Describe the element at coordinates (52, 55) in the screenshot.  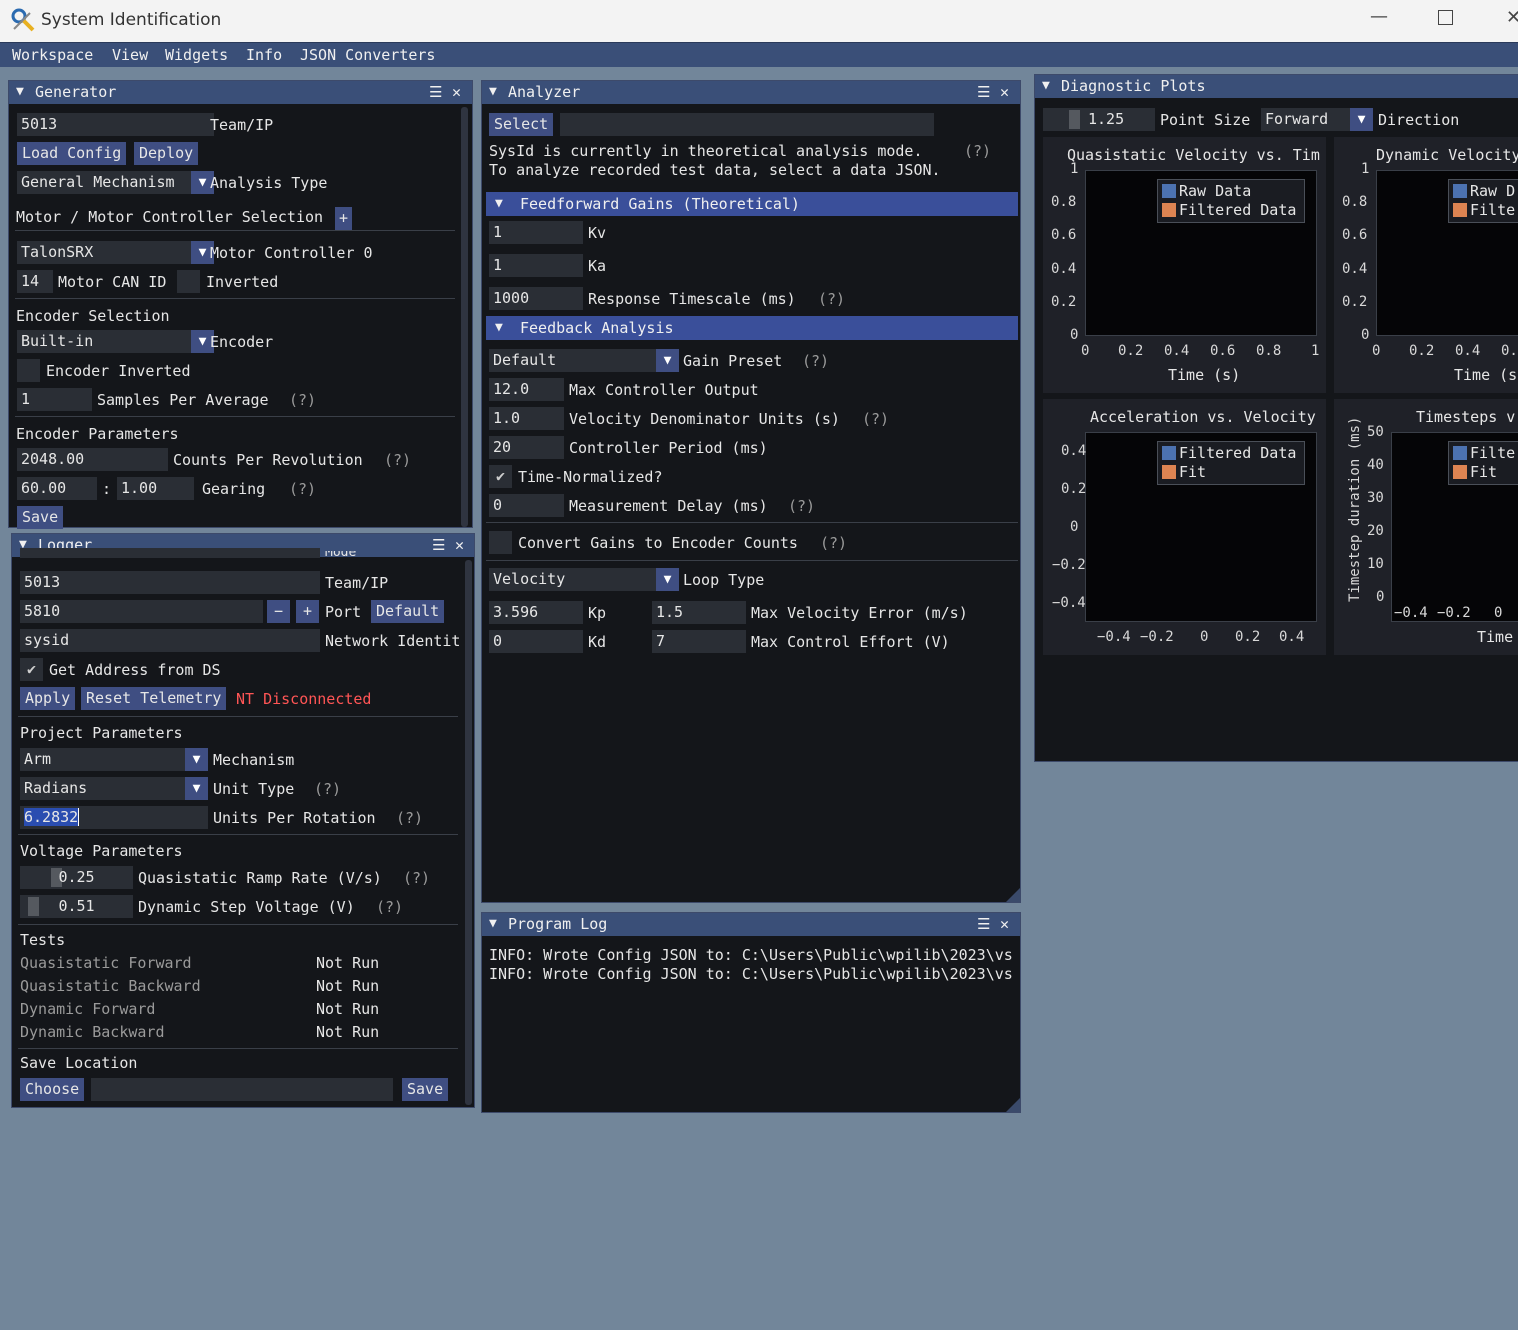
I see `menu-workspace: Workspace` at that location.